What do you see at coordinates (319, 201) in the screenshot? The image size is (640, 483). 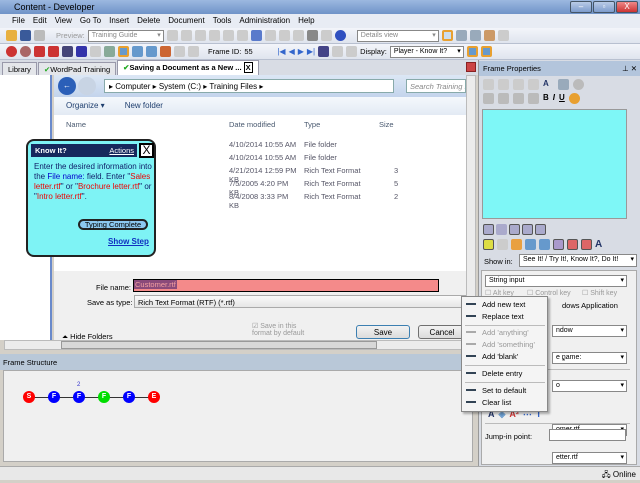 I see `list-item: 8/4/2008 3:33 PM Rich Text Format 2 KB` at bounding box center [319, 201].